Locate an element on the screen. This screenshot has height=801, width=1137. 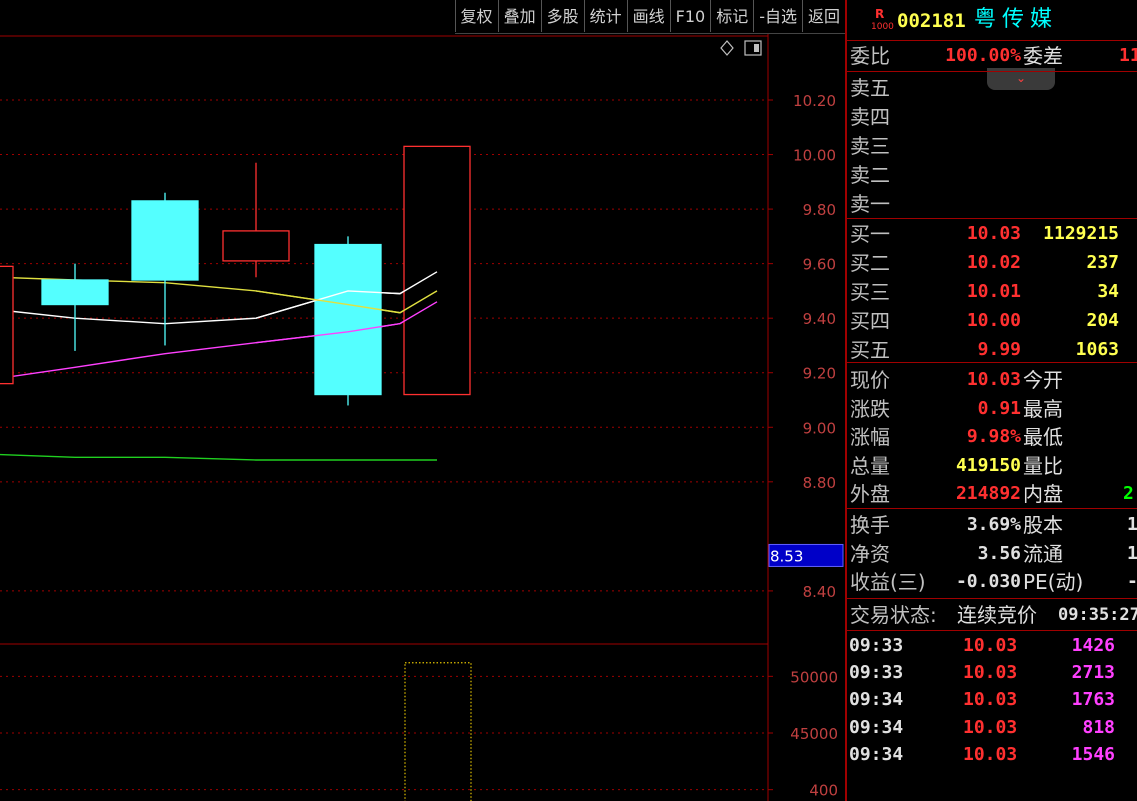
trading-status-row: 交易状态: 连续竞价 09:35:27 is located at coordinates (992, 615).